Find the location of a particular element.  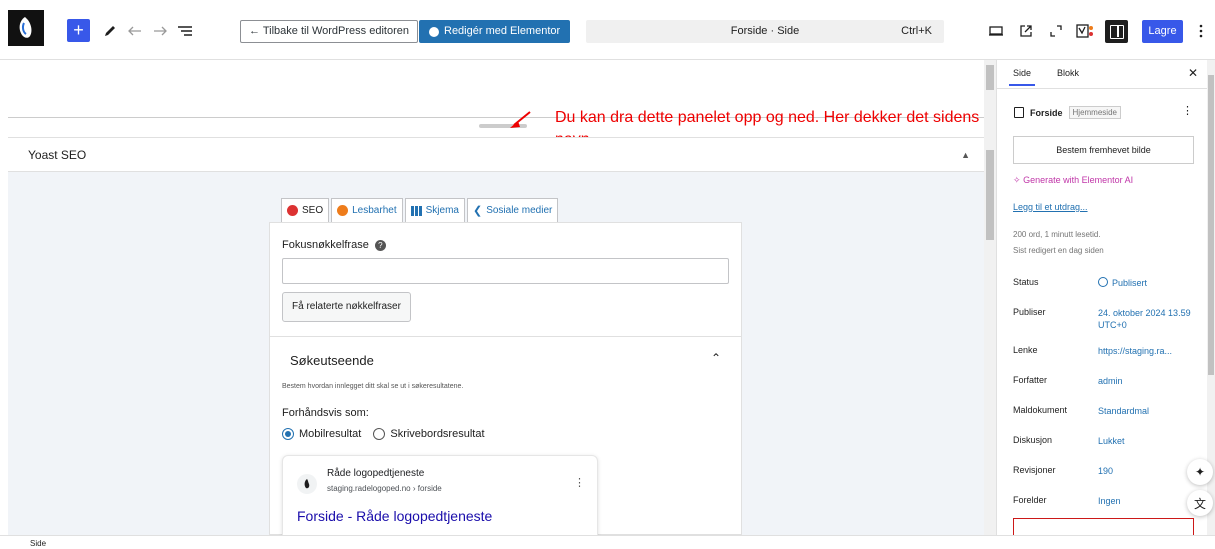

document-overview-icon is located at coordinates (185, 31).